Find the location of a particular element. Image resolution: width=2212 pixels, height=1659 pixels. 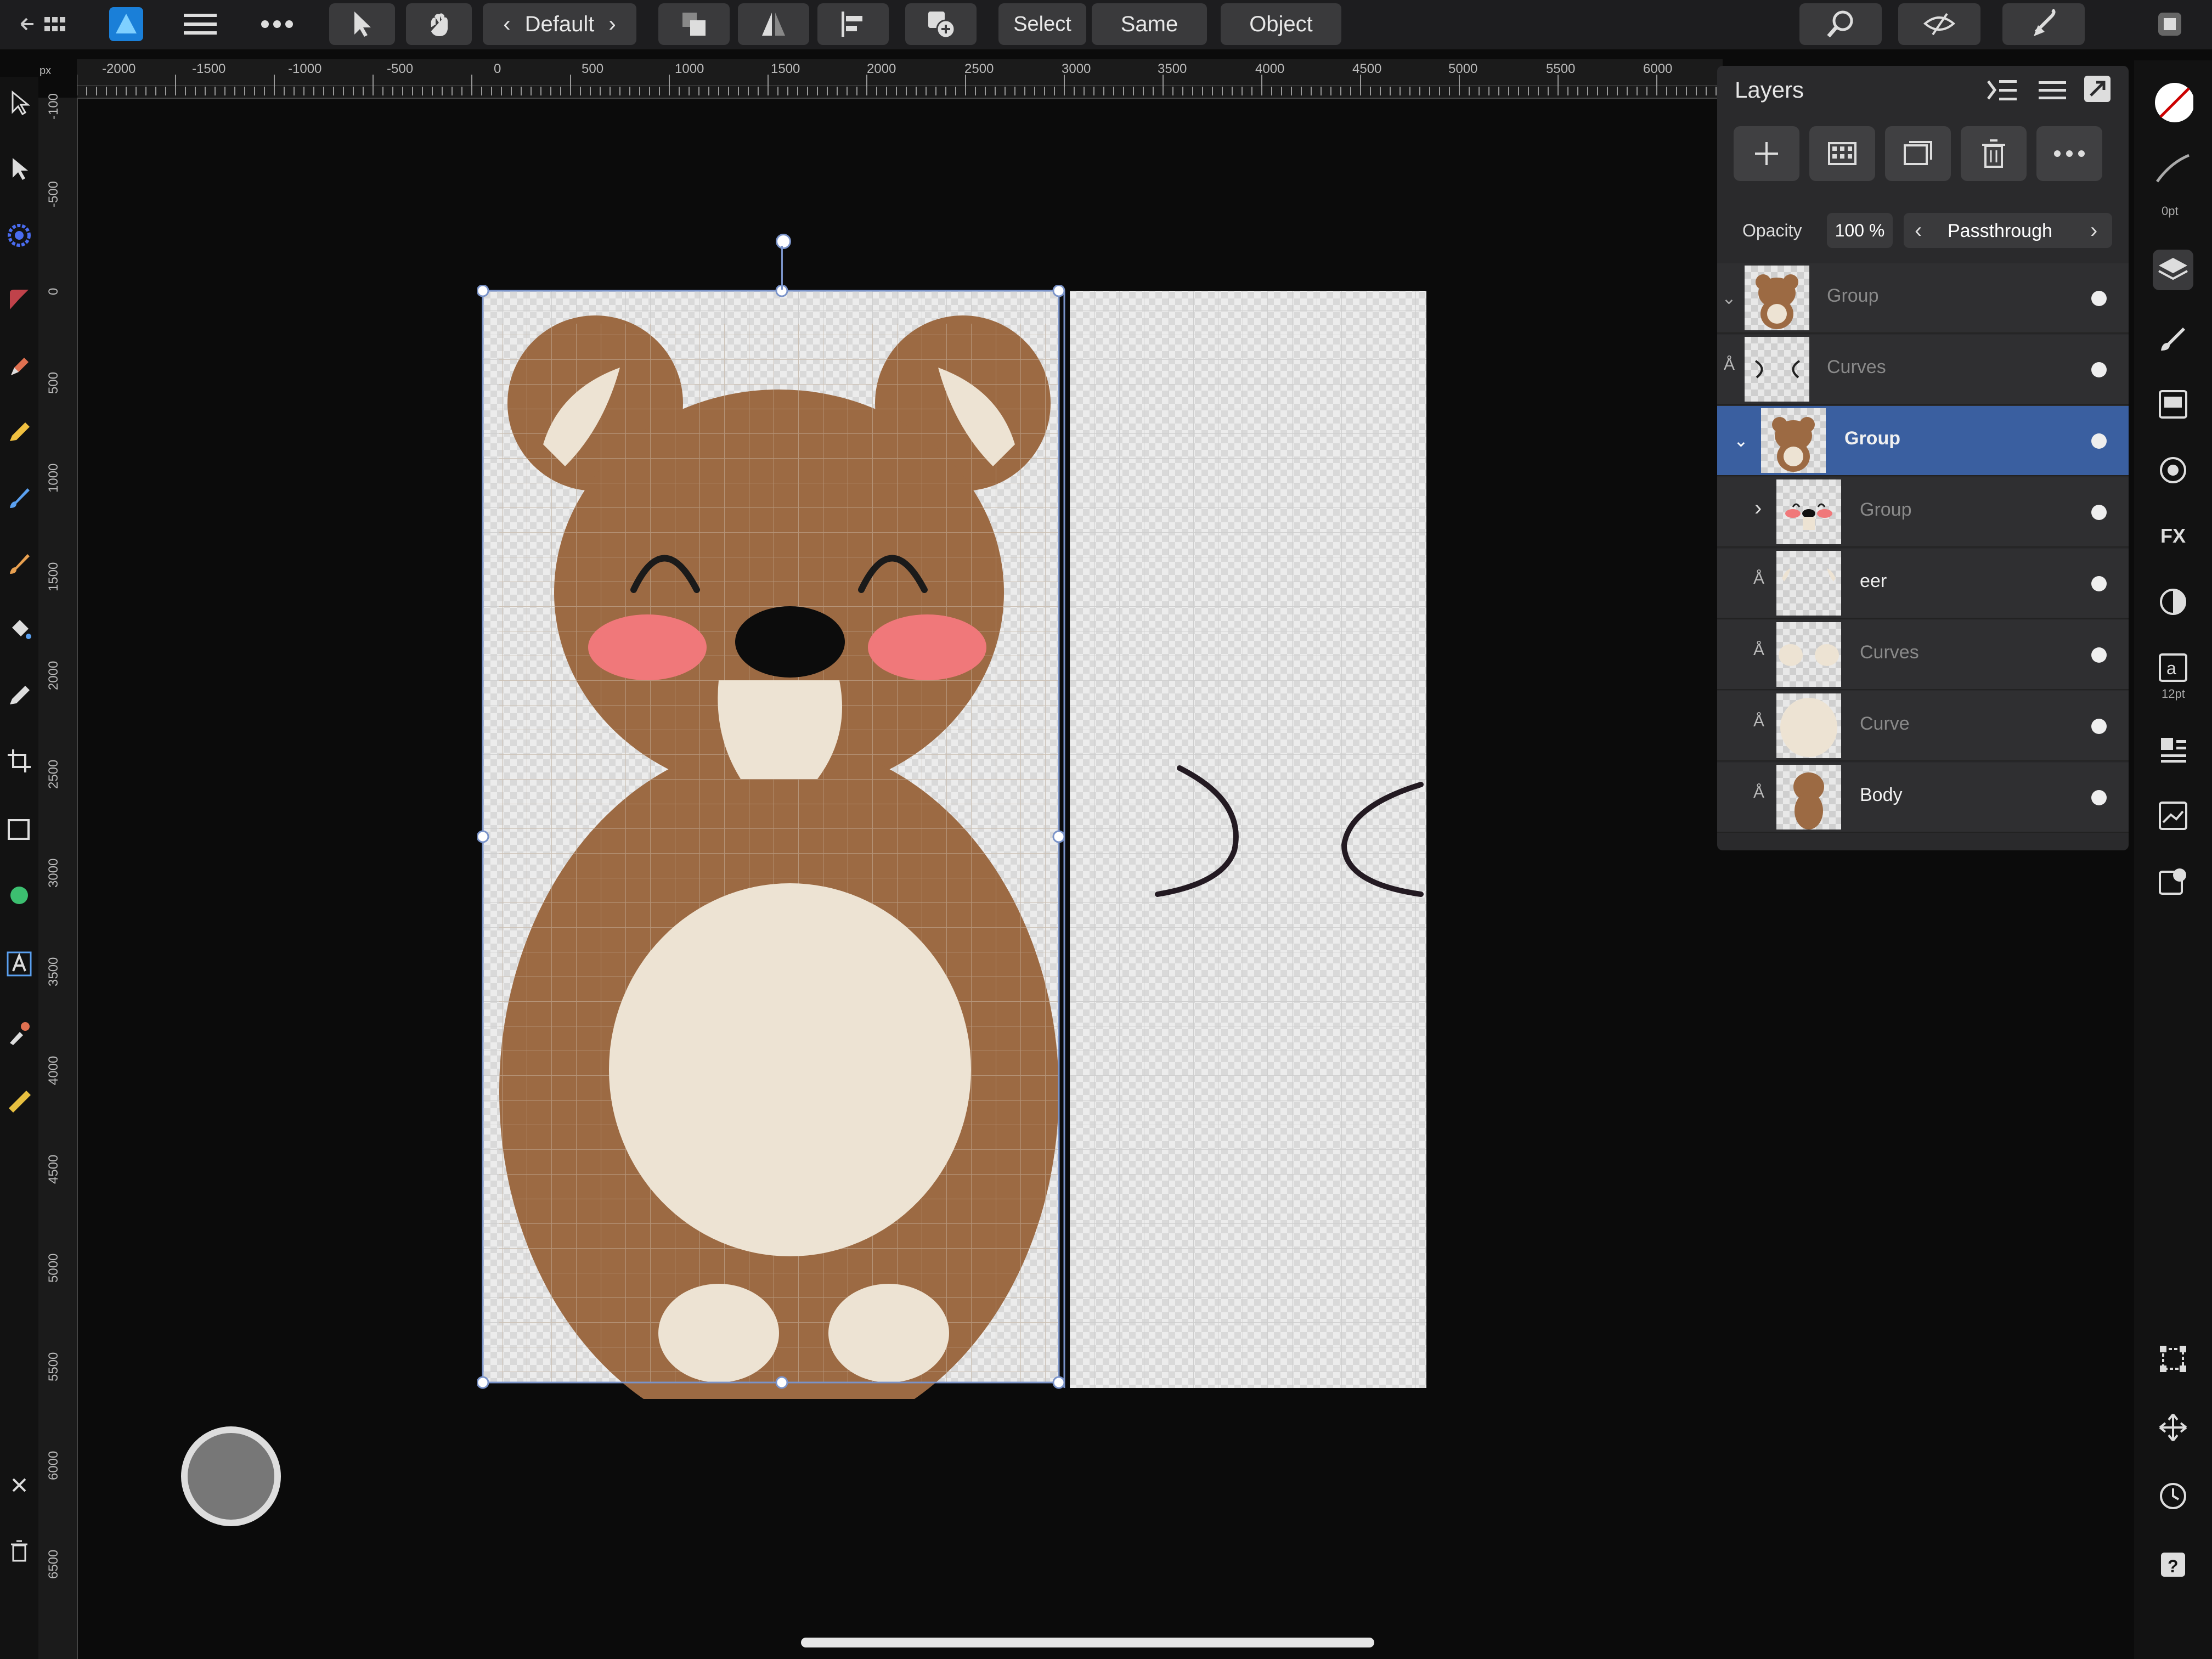

left-cheek is located at coordinates (647, 647).